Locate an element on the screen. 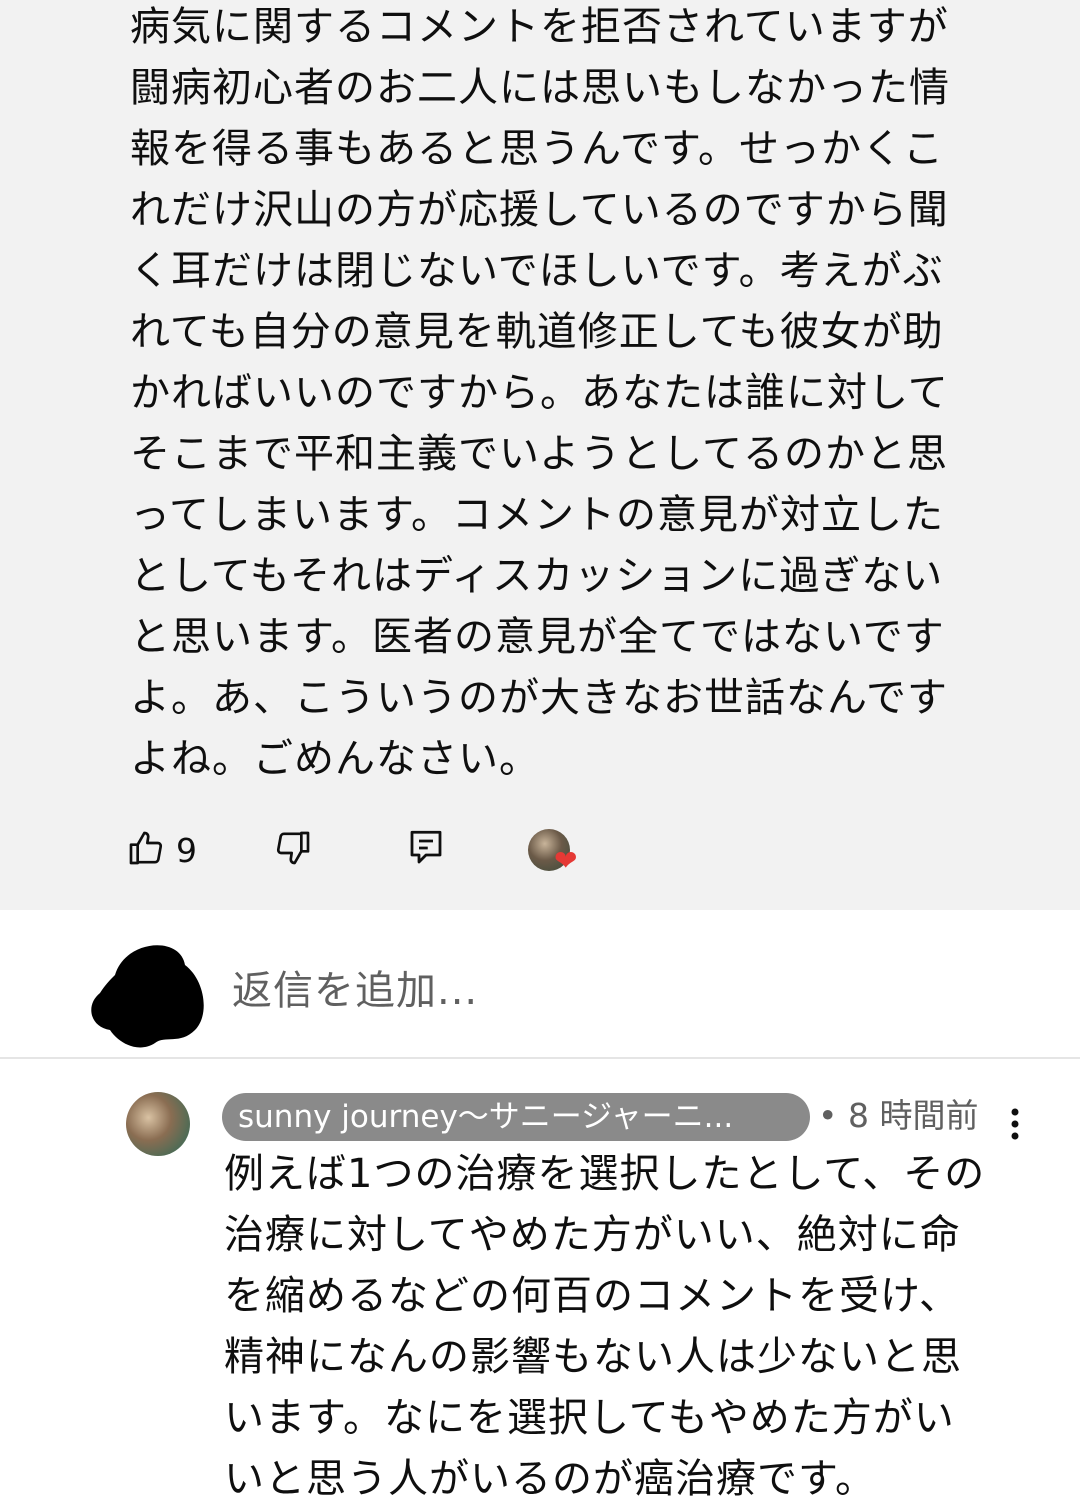 The width and height of the screenshot is (1080, 1511). like-count: 9 is located at coordinates (186, 850).